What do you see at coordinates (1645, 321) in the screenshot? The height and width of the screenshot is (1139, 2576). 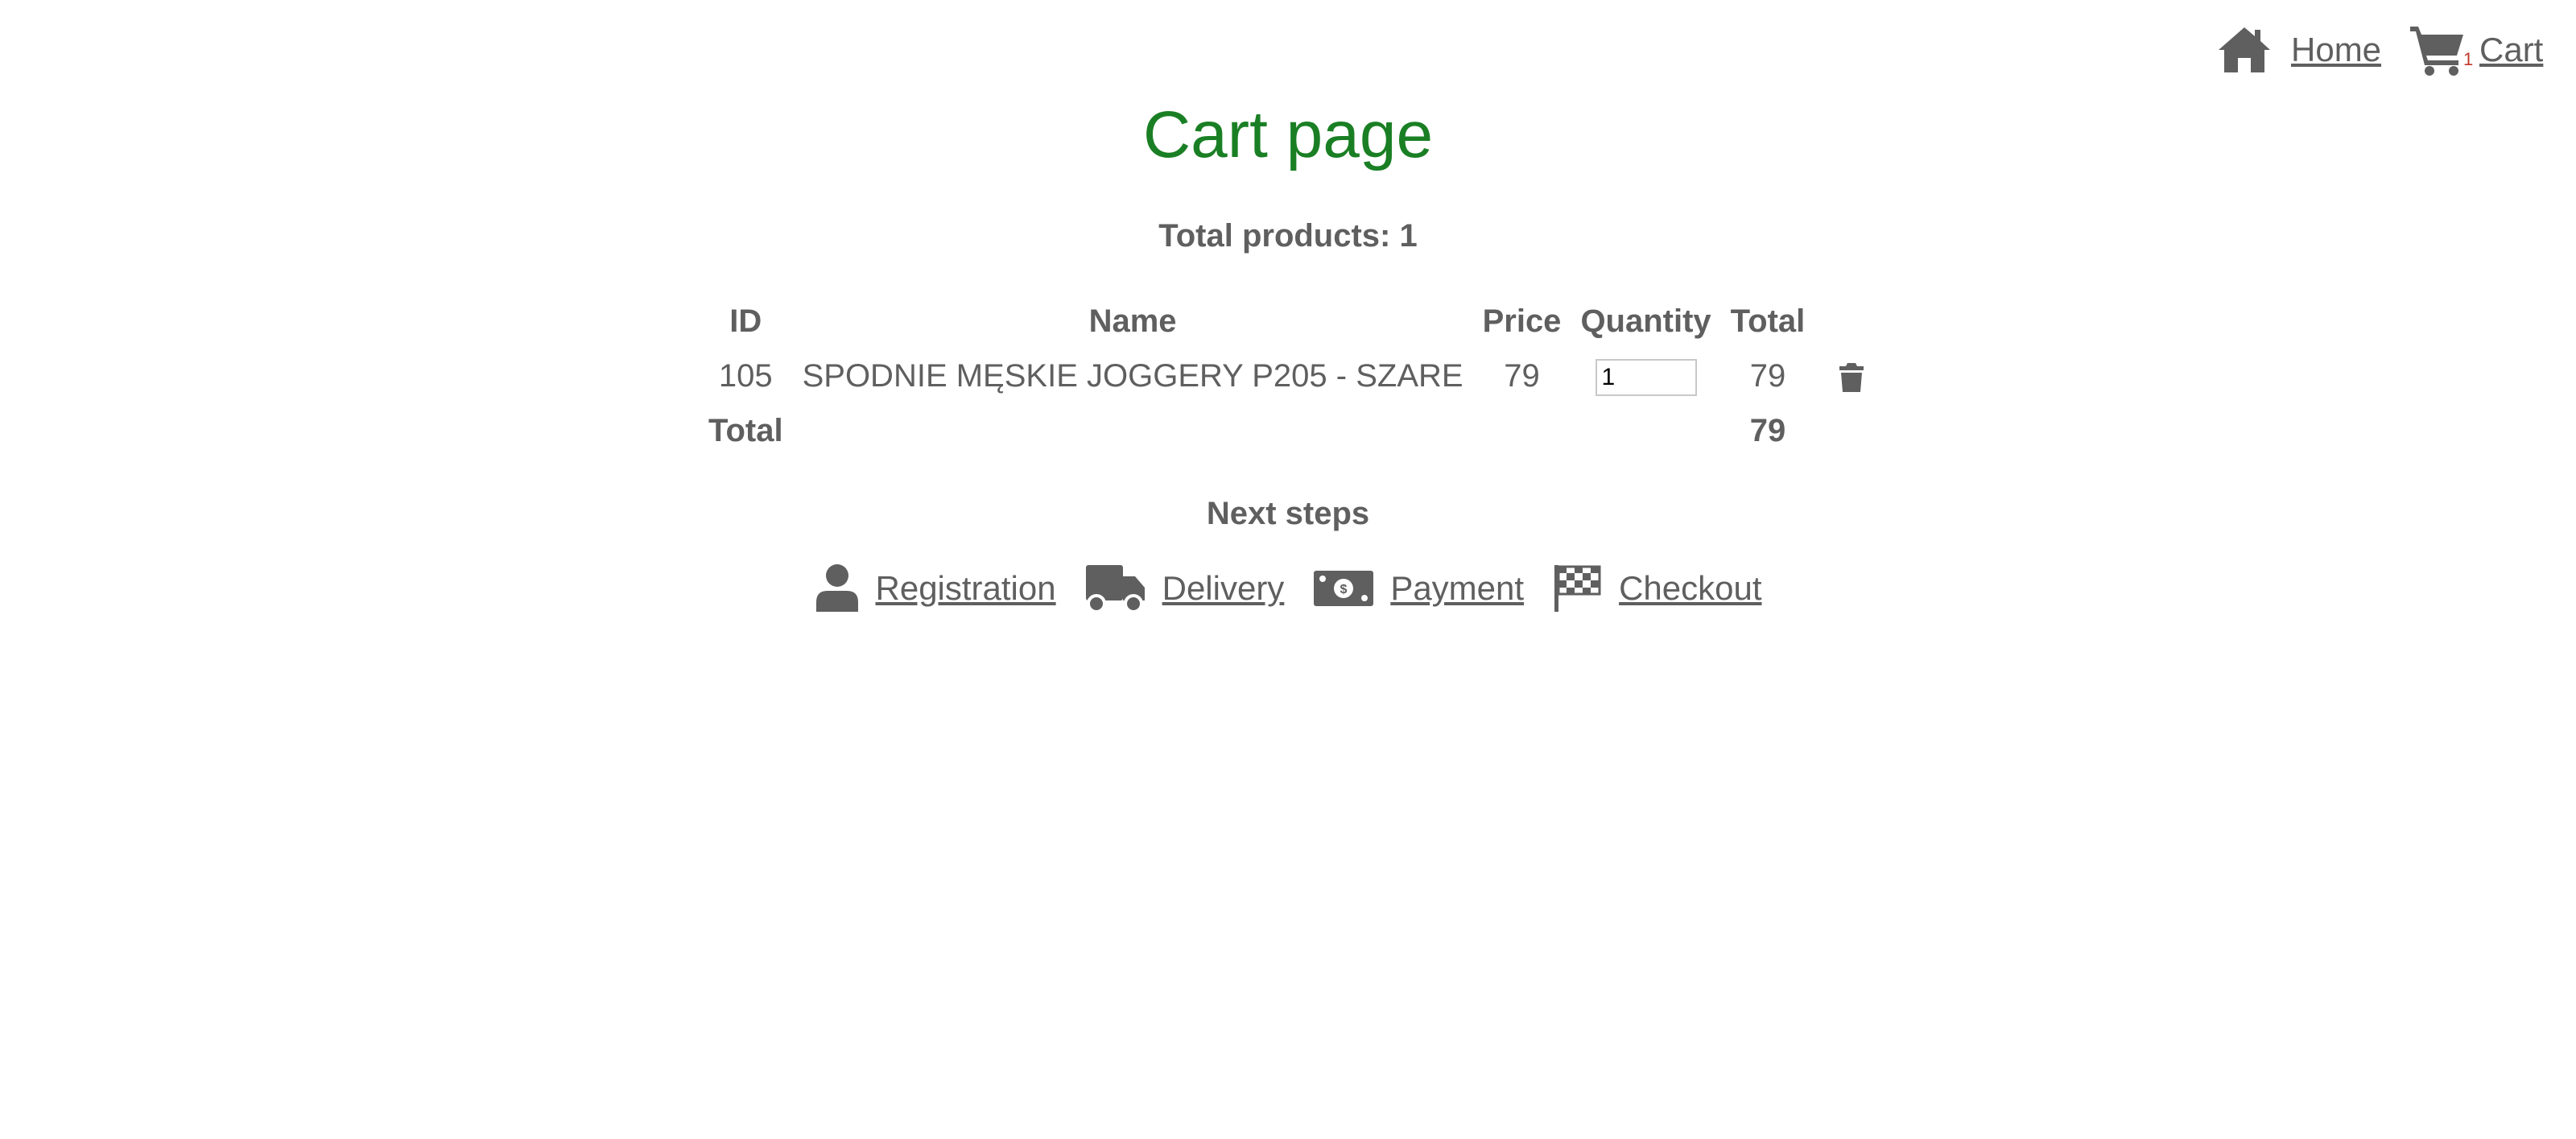 I see `header-quantity: Quantity` at bounding box center [1645, 321].